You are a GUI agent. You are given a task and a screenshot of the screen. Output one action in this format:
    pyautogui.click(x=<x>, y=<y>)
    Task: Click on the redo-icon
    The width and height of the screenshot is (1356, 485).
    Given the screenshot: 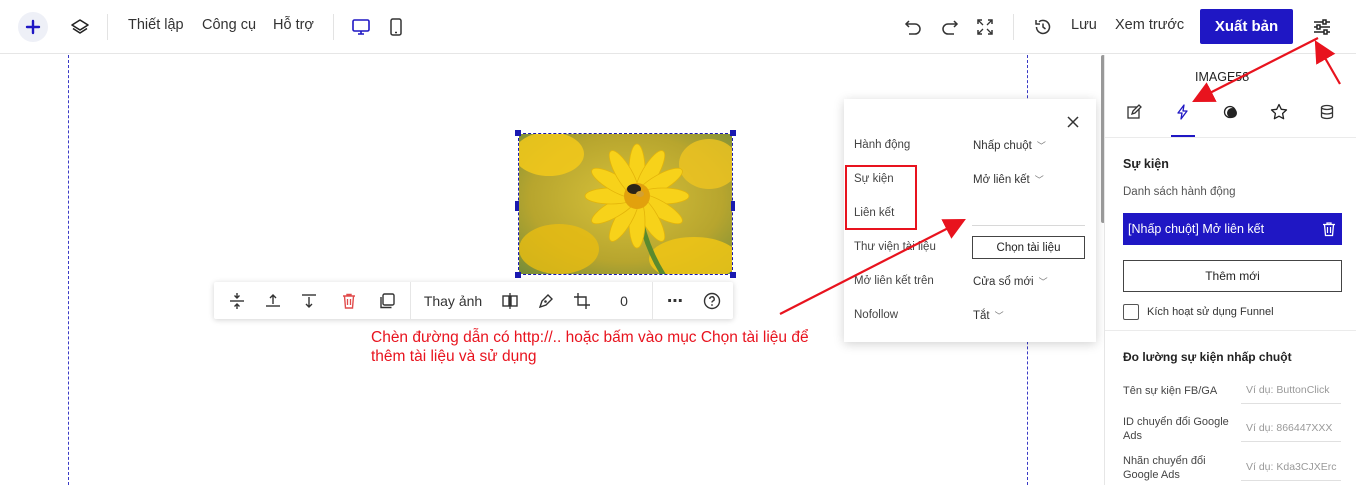 What is the action you would take?
    pyautogui.click(x=950, y=27)
    